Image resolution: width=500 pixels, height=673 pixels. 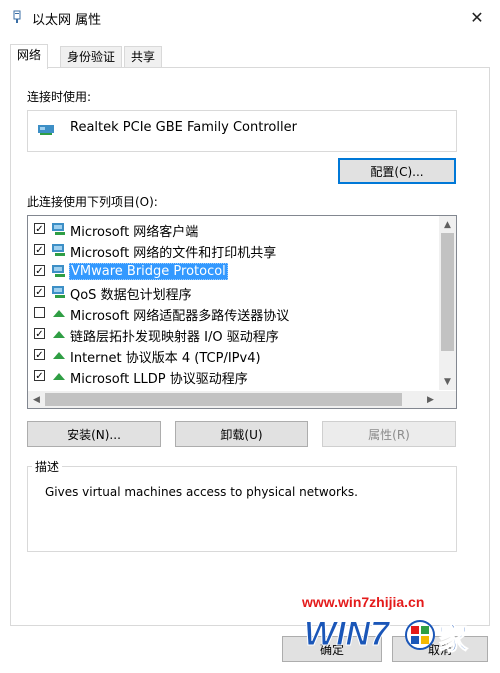 What do you see at coordinates (58, 250) in the screenshot?
I see `file-sharing-icon` at bounding box center [58, 250].